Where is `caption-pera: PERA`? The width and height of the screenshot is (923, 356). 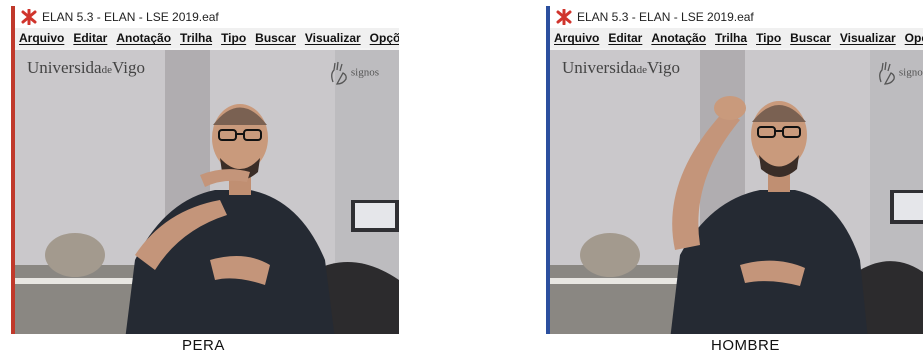
caption-pera: PERA is located at coordinates (203, 345).